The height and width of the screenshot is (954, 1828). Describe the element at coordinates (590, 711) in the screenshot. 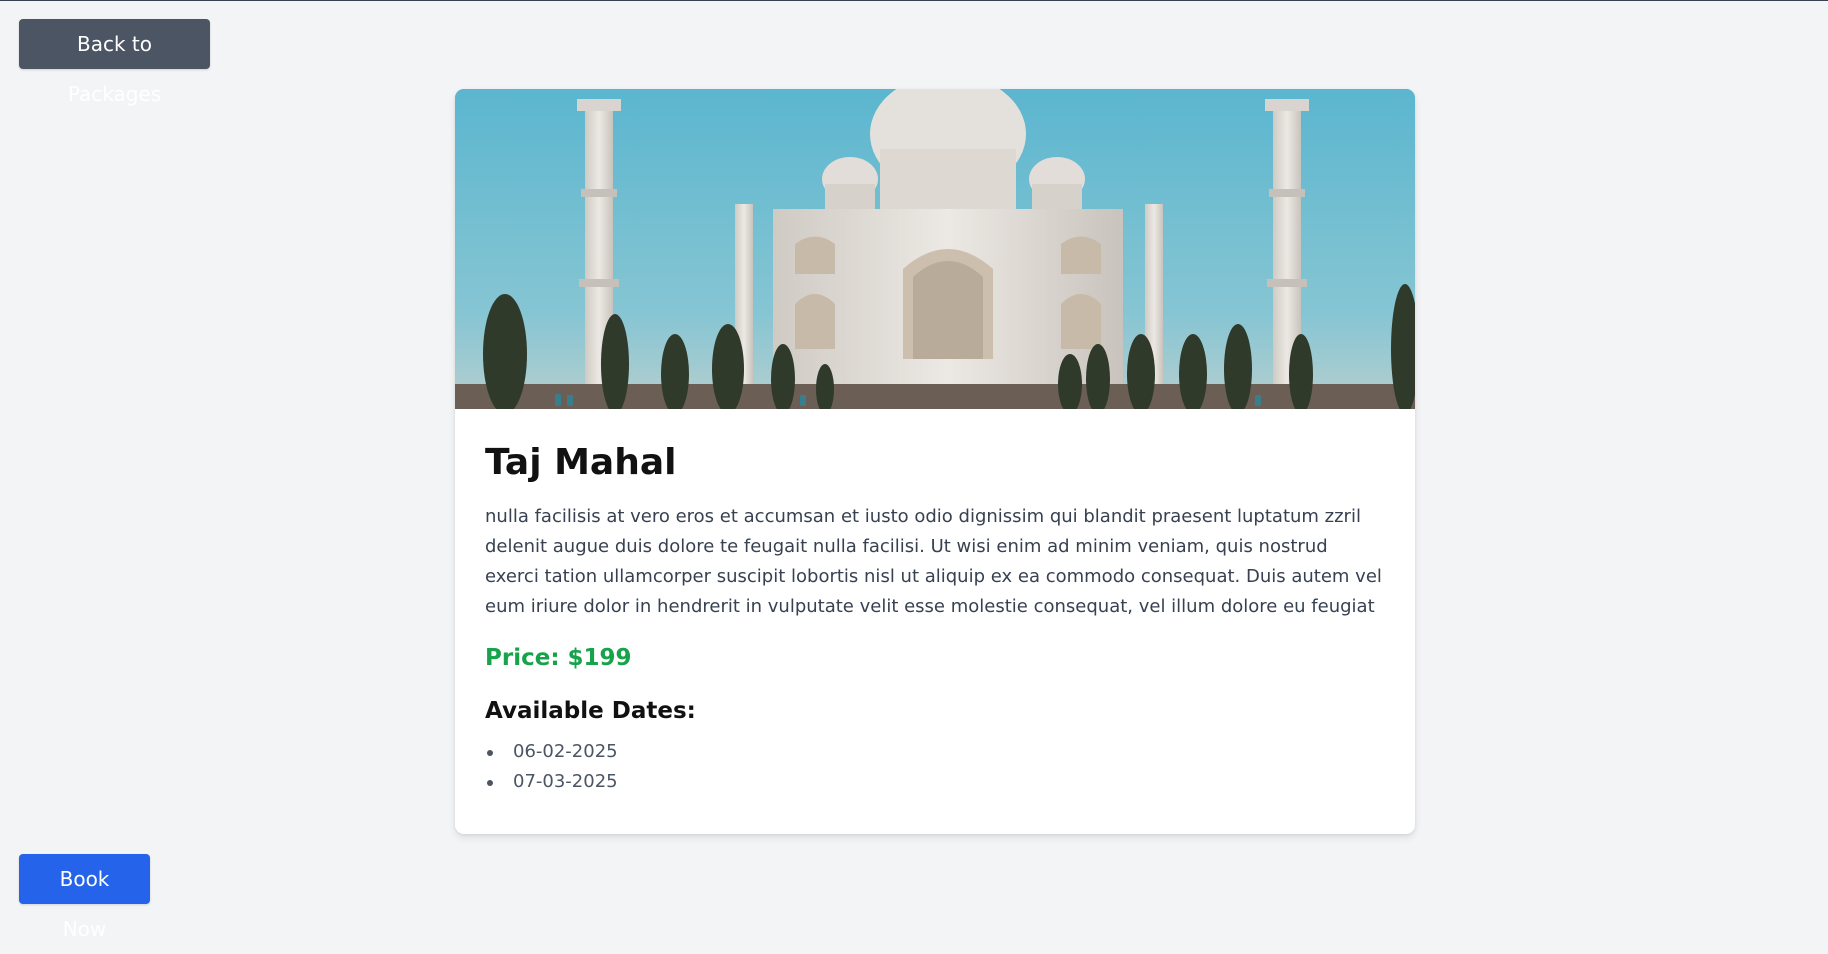

I see `available-dates-heading: Available Dates:` at that location.